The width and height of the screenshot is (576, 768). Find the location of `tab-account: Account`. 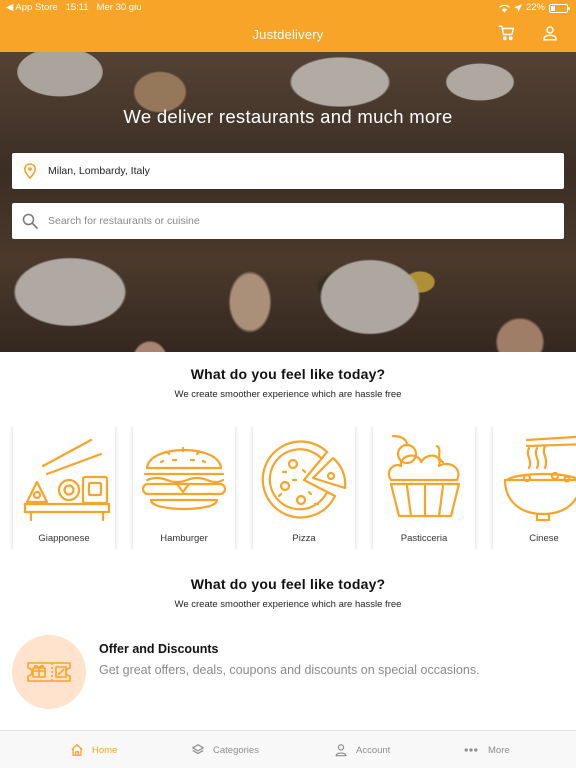

tab-account: Account is located at coordinates (362, 749).